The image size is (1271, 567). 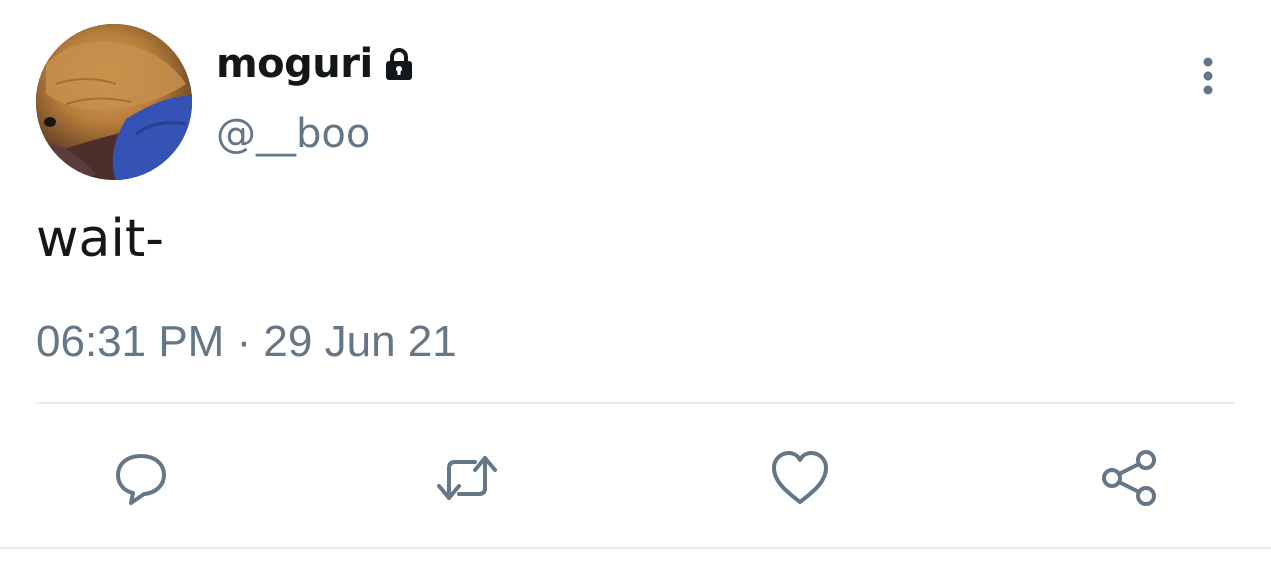 I want to click on divider, so click(x=635, y=403).